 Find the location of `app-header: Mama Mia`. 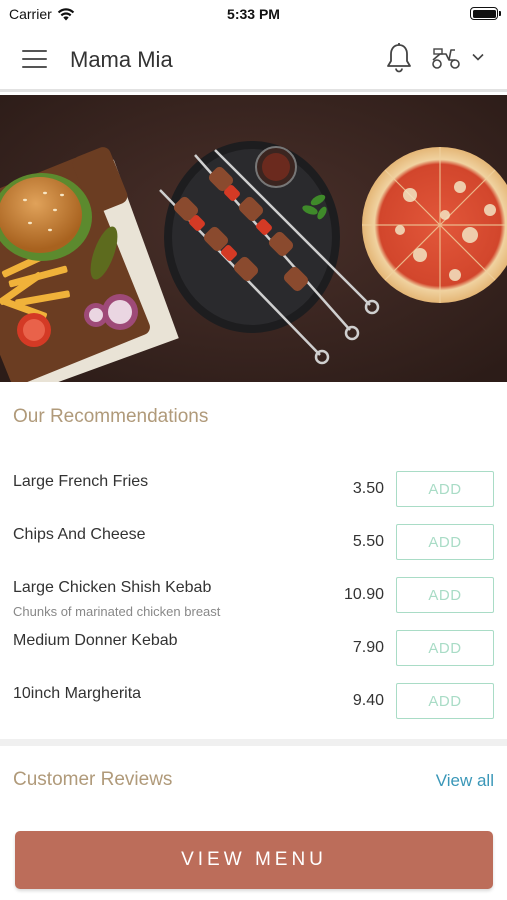

app-header: Mama Mia is located at coordinates (253, 60).